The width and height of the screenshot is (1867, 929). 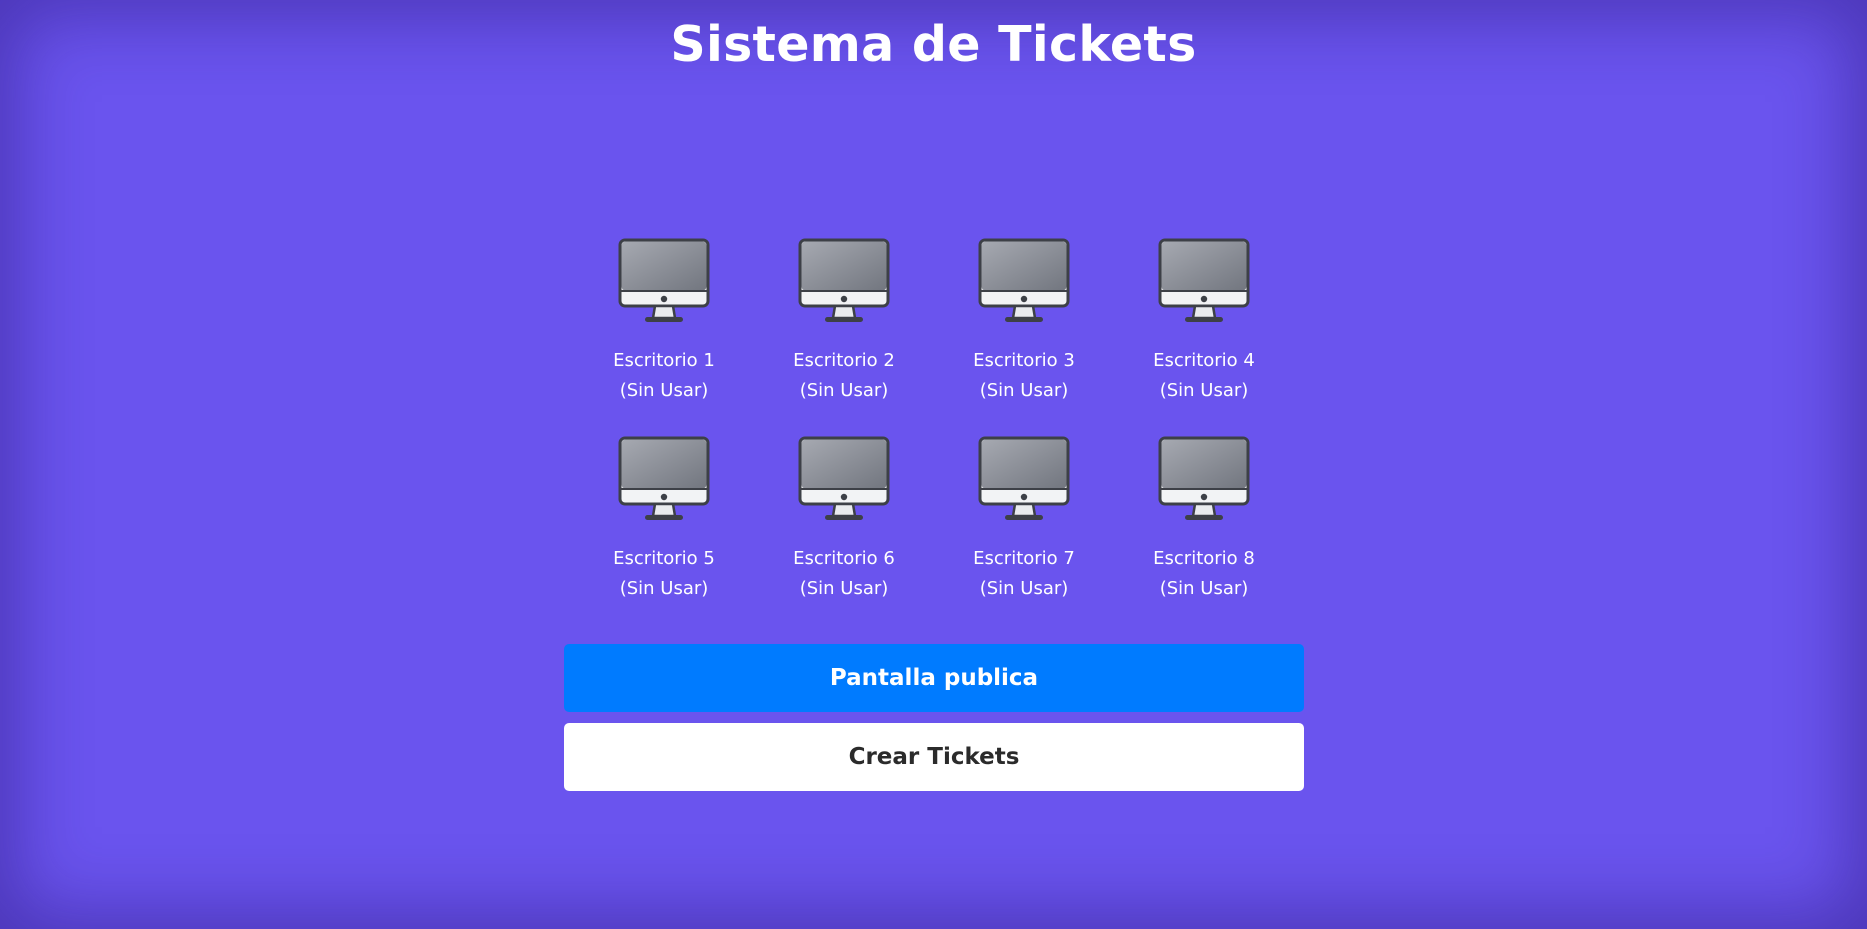 I want to click on desk-item-1: Escritorio 1 (Sin Usar), so click(x=664, y=337).